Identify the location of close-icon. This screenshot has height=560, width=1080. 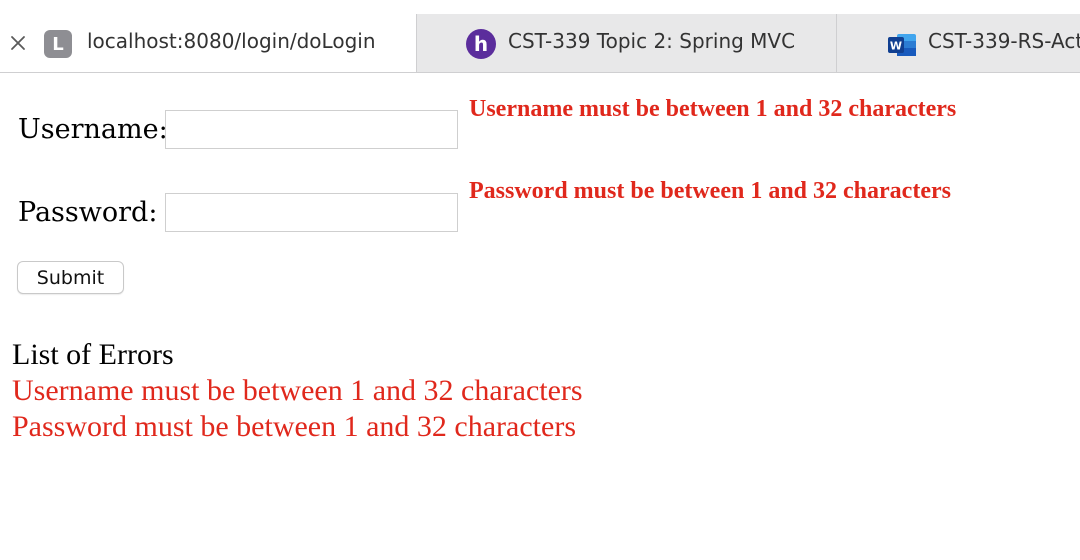
(18, 43).